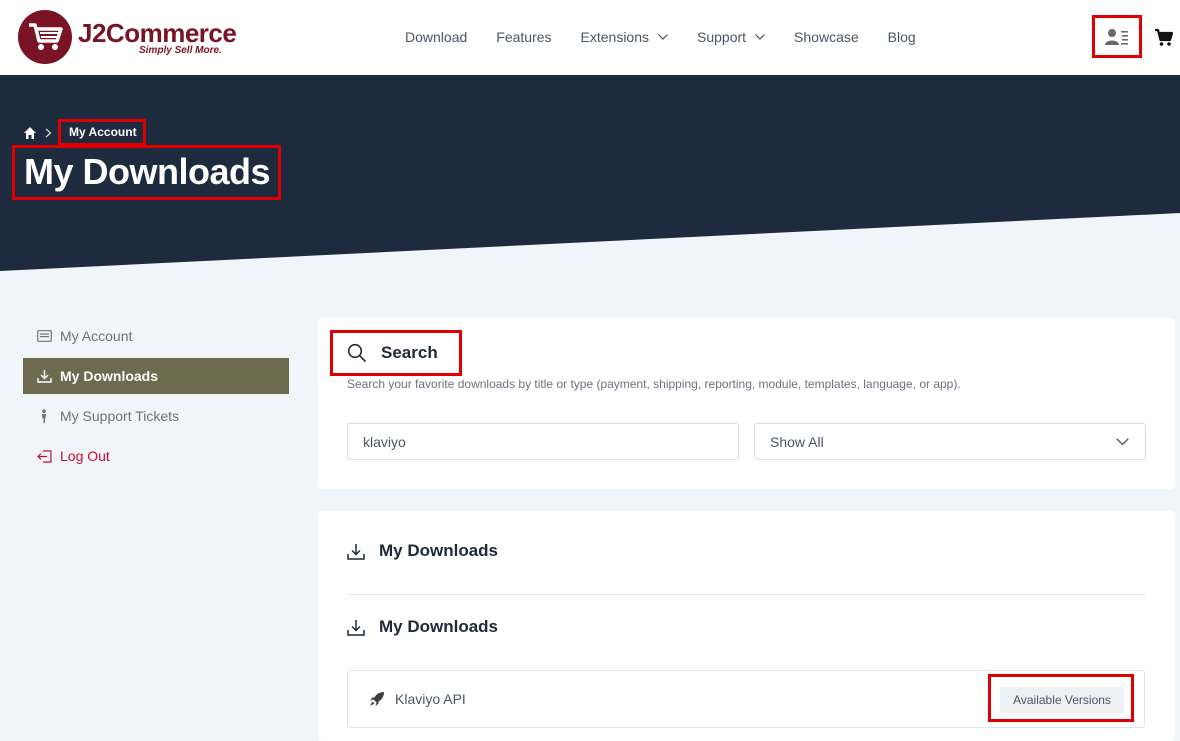 The image size is (1180, 741). Describe the element at coordinates (120, 416) in the screenshot. I see `sidebar-item-label: My Support Tickets` at that location.